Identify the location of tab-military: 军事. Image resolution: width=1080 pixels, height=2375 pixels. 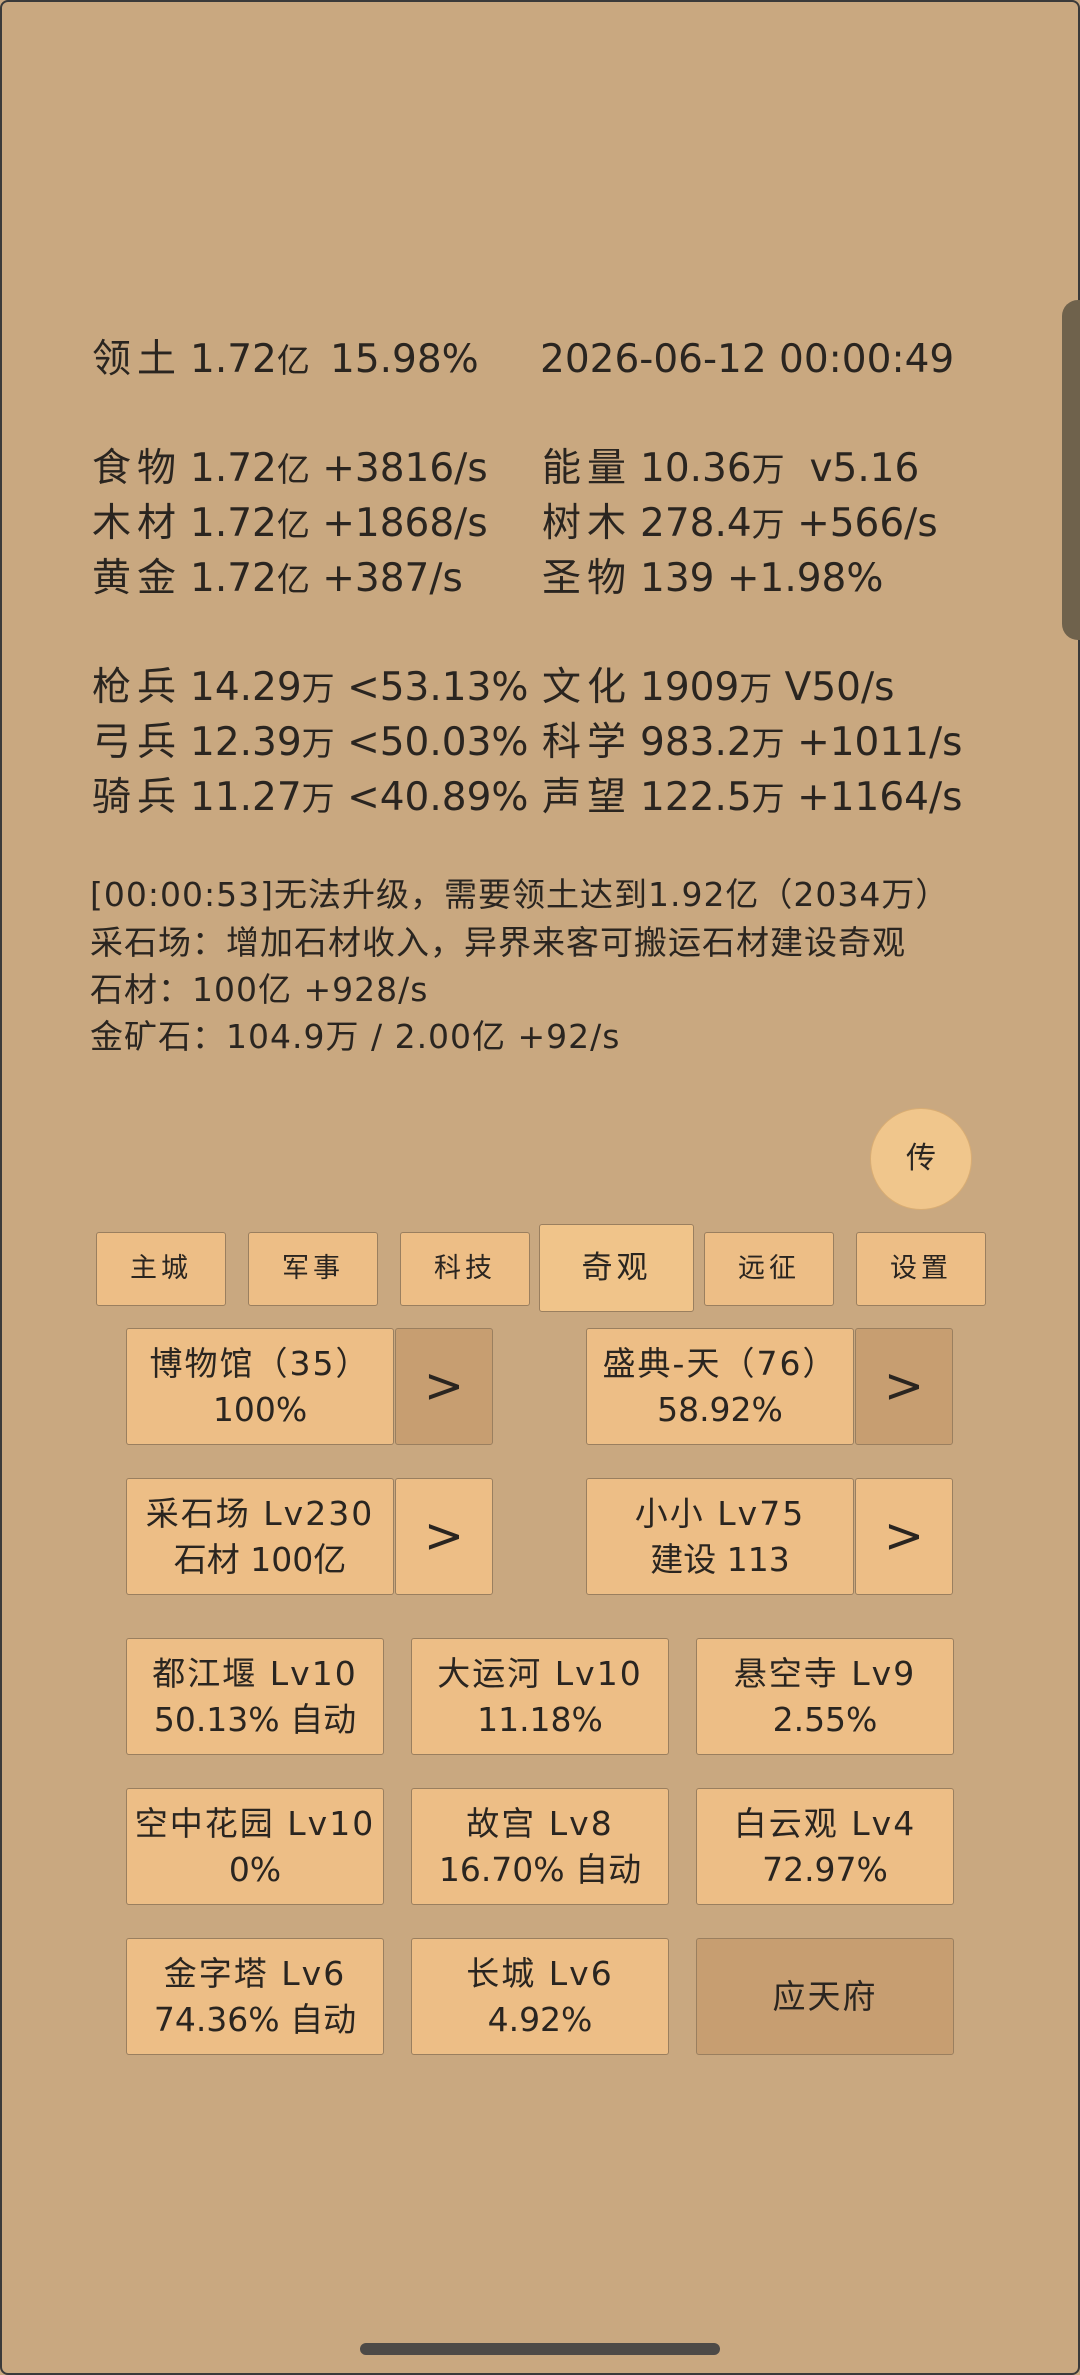
(313, 1269).